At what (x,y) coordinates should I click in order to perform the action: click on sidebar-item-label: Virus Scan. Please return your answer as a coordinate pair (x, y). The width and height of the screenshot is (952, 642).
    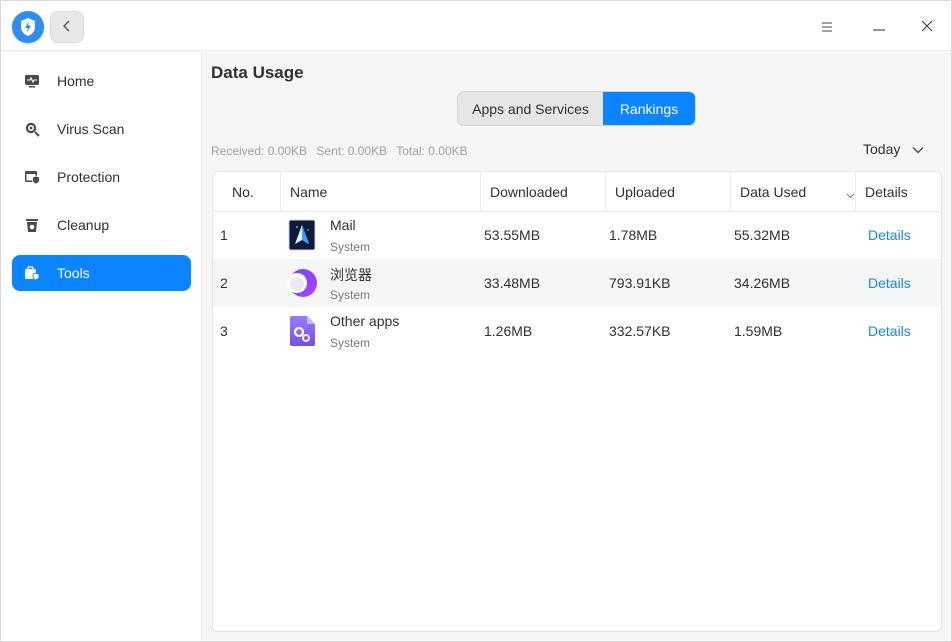
    Looking at the image, I should click on (91, 129).